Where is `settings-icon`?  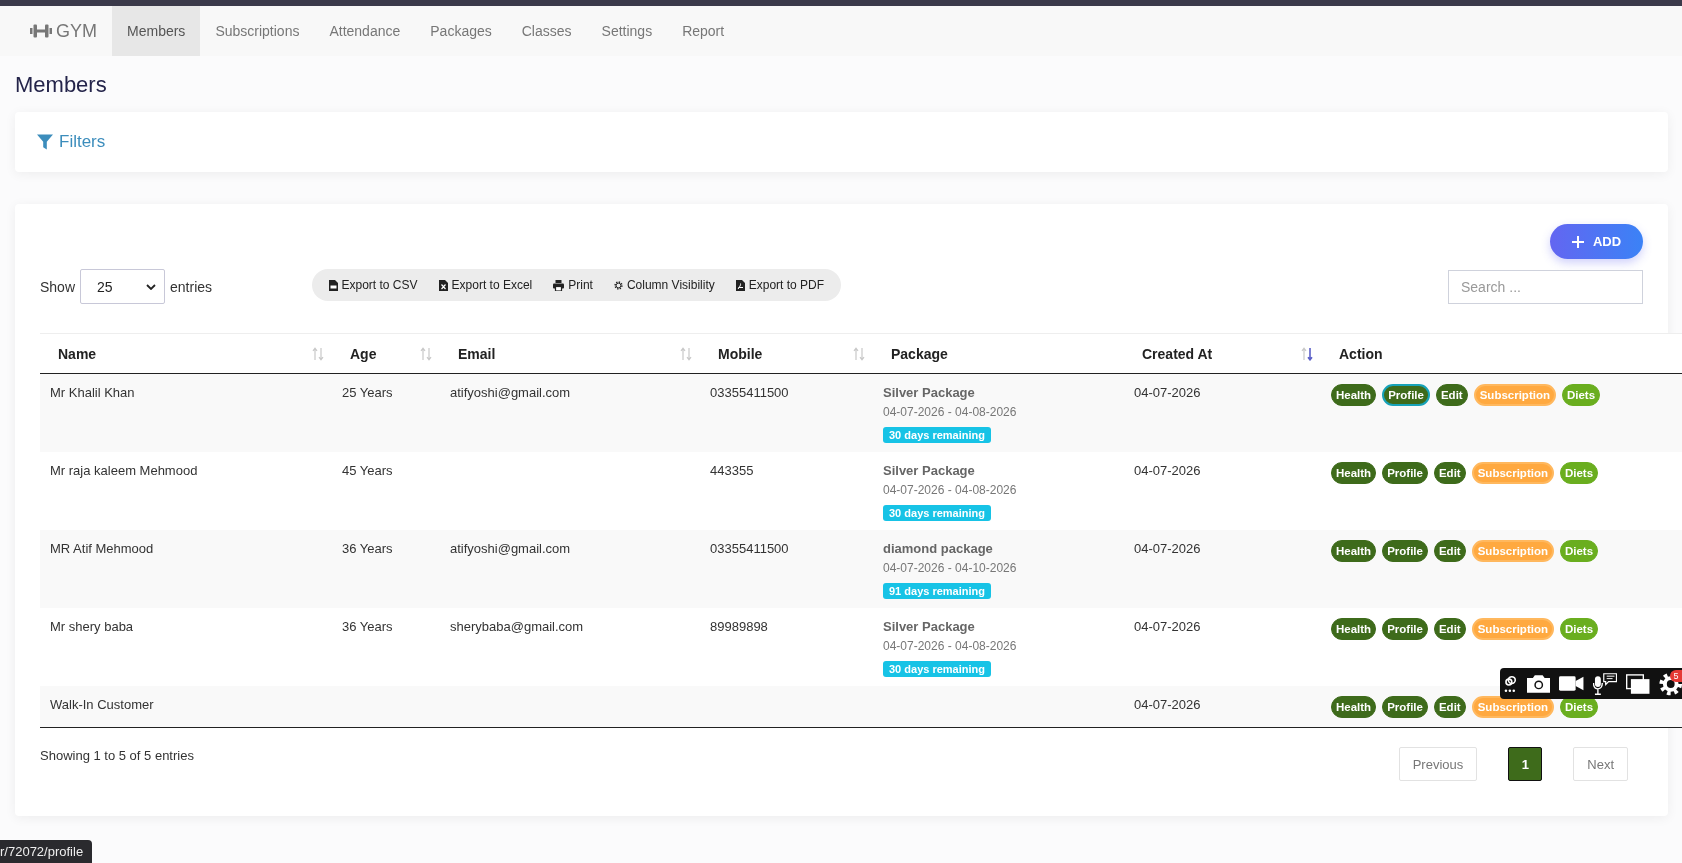 settings-icon is located at coordinates (1670, 683).